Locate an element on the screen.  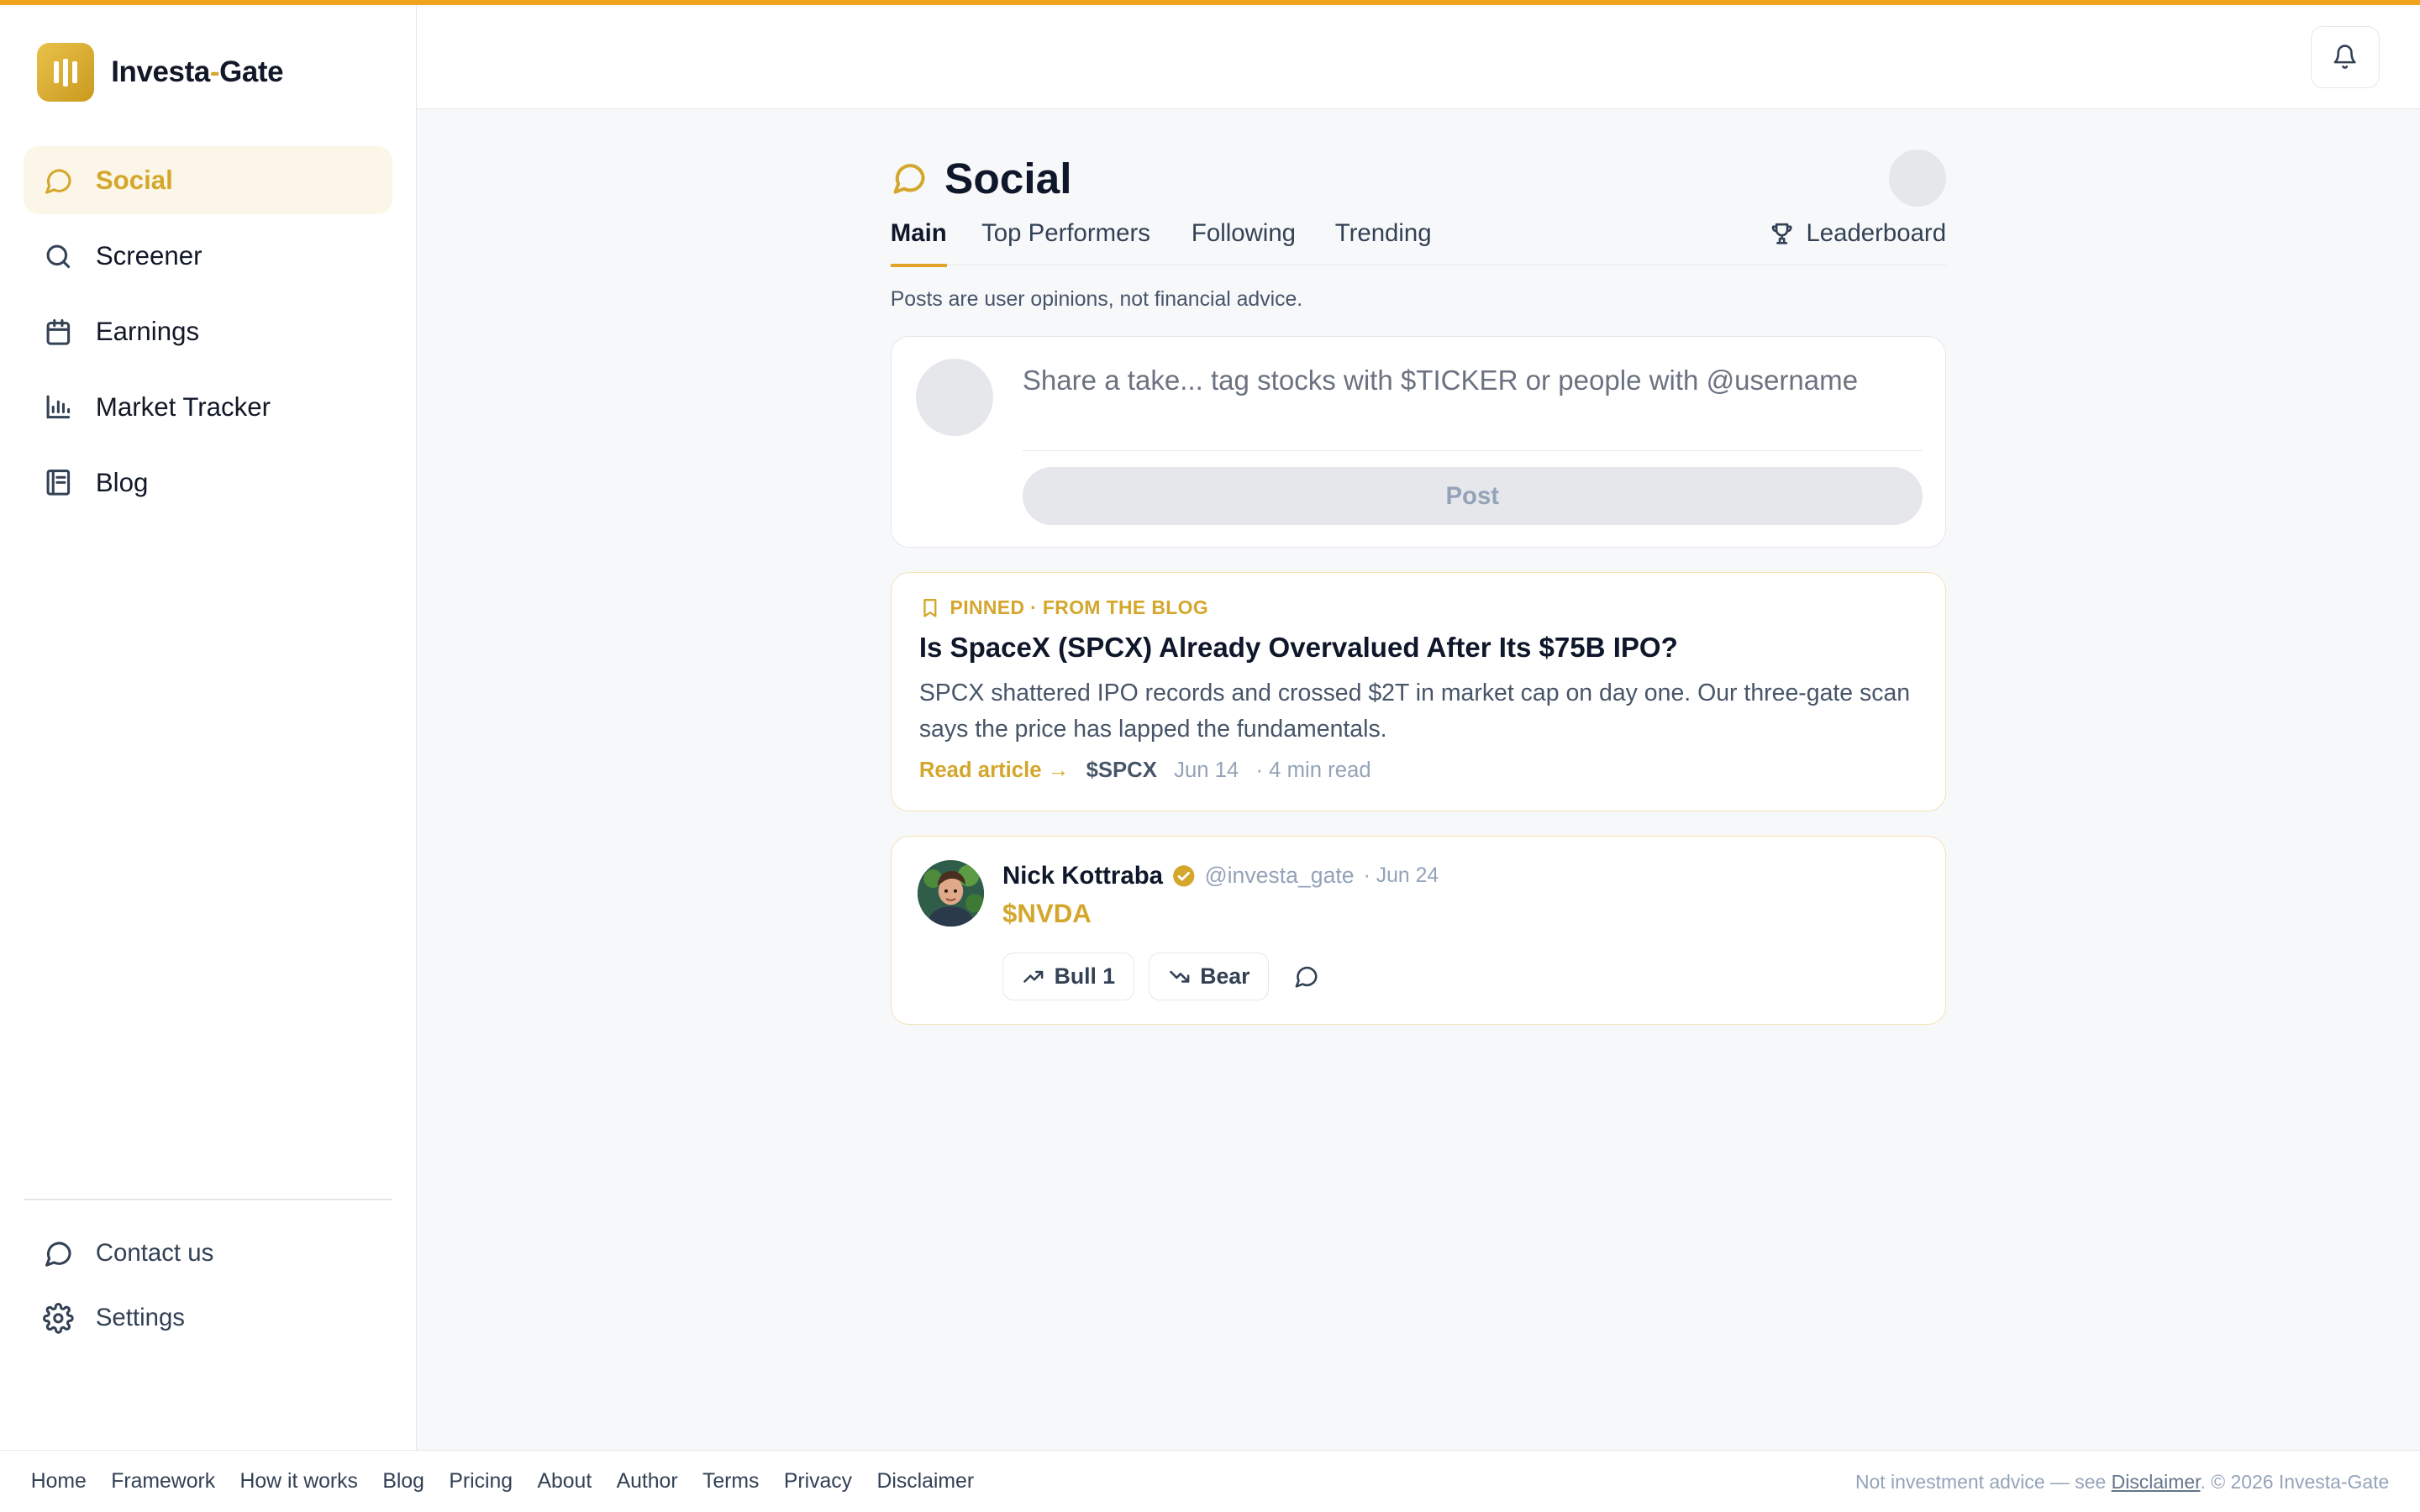
leaderboard-link: Leaderboard is located at coordinates (1858, 233).